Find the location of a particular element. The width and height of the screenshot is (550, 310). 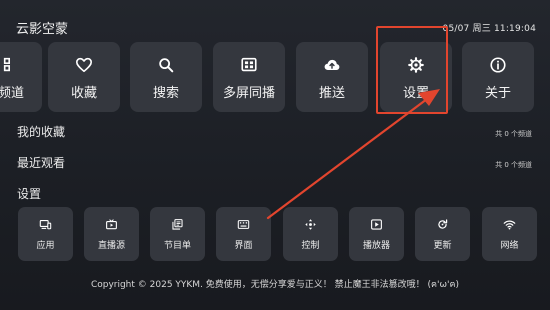

settings-tile-update: 更新 is located at coordinates (442, 234).